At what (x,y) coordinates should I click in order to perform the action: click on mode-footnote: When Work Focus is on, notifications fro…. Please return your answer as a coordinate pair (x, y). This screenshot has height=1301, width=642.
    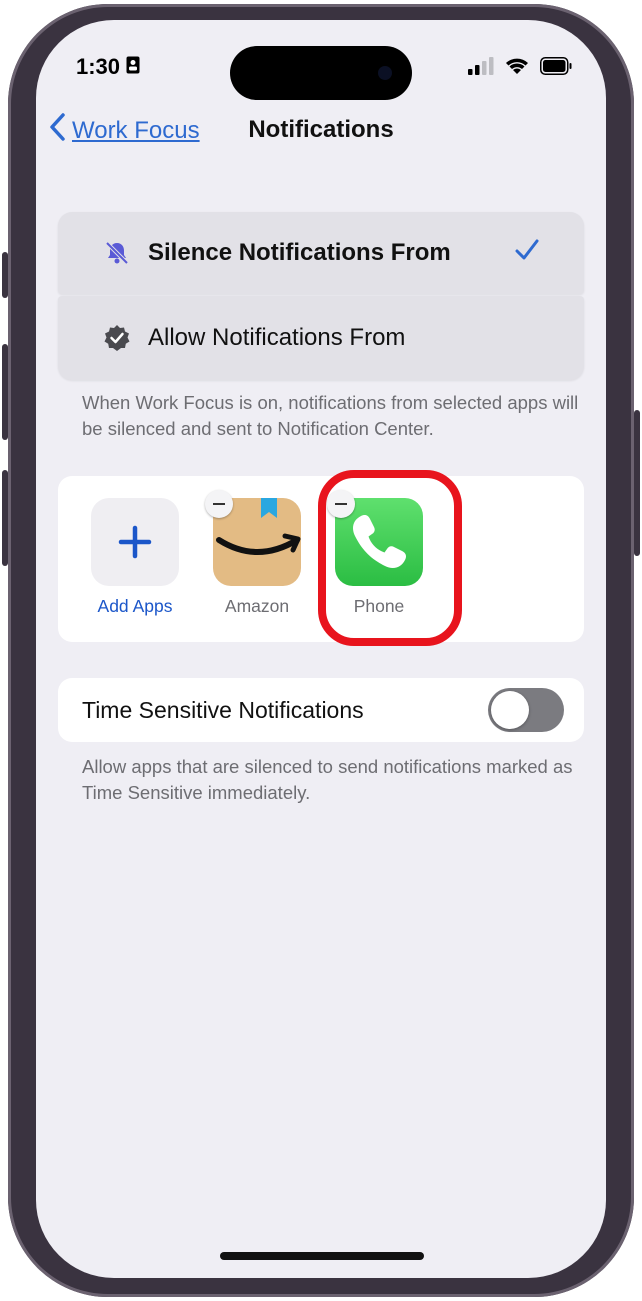
    Looking at the image, I should click on (330, 415).